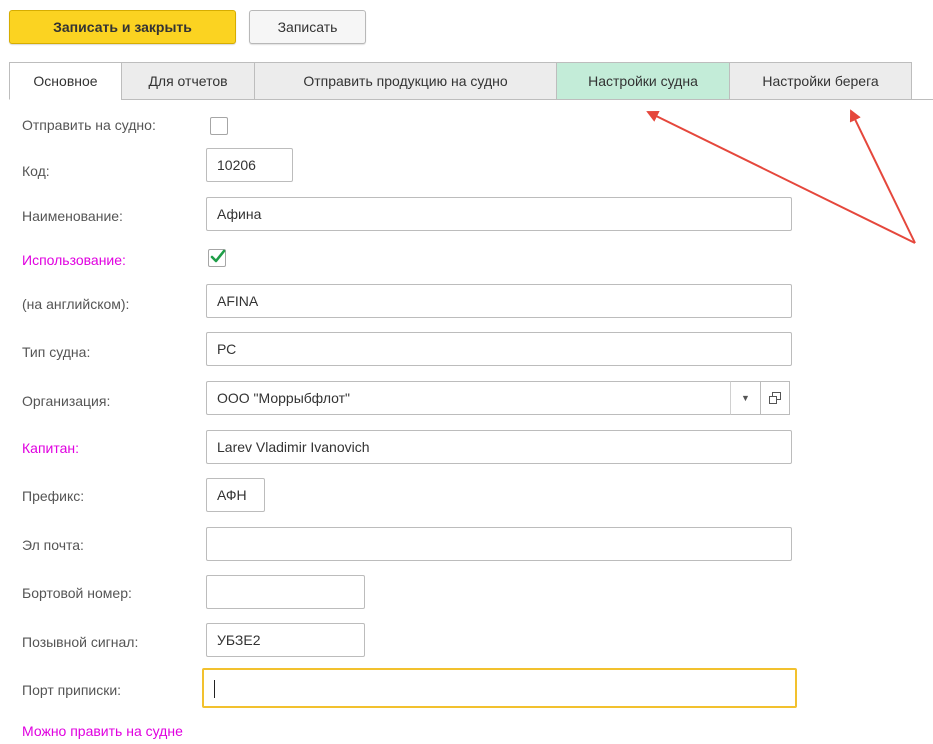  I want to click on tab-send-products-to-ship: Отправить продукцию на судно, so click(405, 81).